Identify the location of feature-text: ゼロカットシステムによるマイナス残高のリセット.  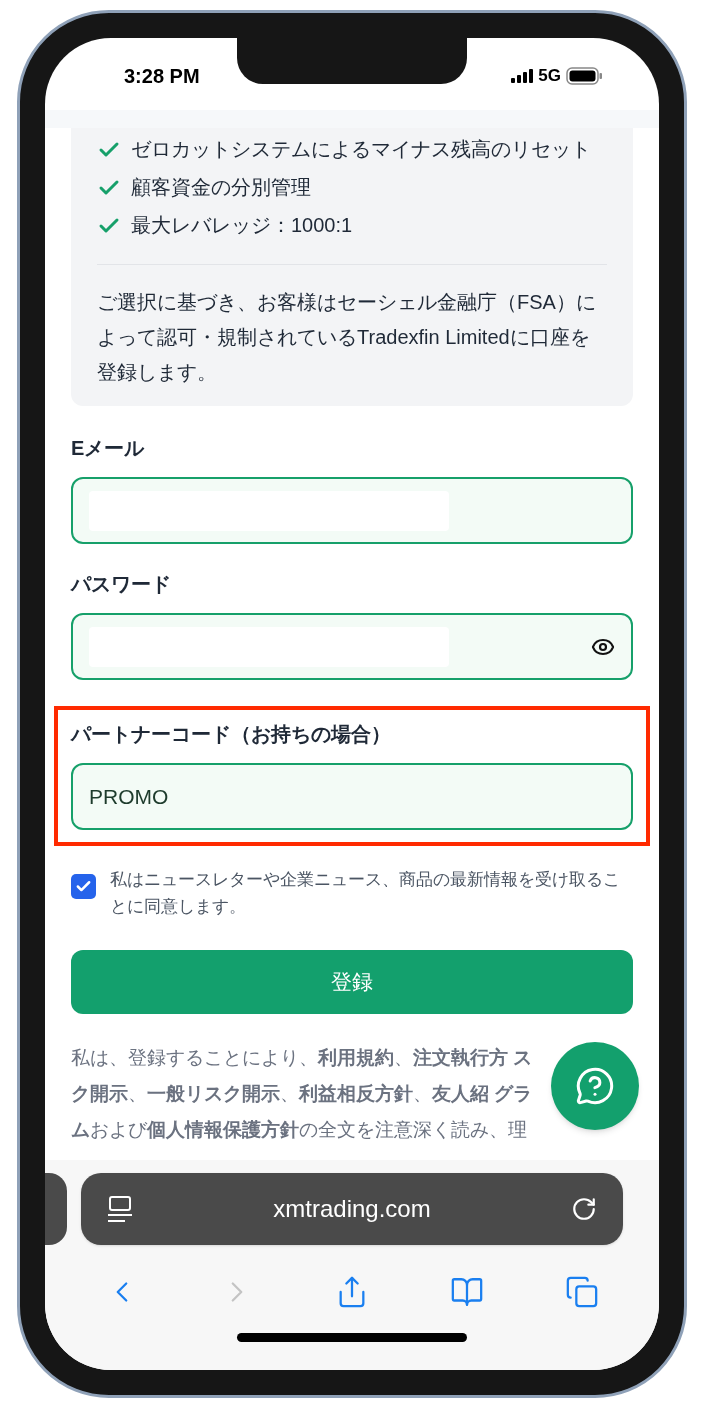
(361, 149).